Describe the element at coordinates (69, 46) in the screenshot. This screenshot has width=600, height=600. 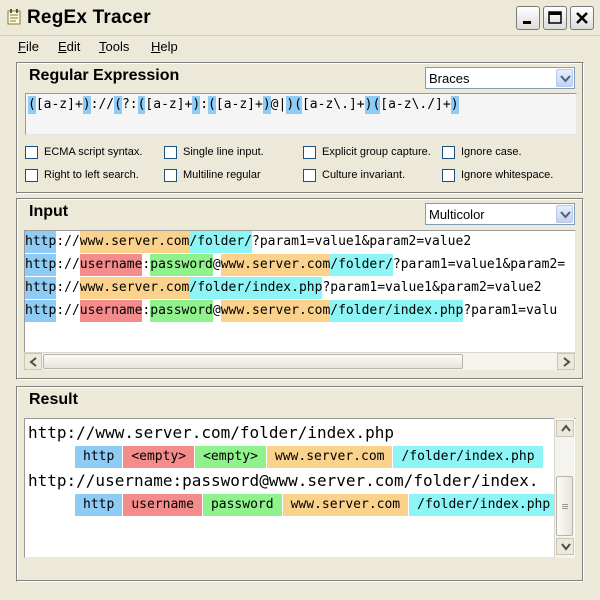
I see `menu-edit: Edit` at that location.